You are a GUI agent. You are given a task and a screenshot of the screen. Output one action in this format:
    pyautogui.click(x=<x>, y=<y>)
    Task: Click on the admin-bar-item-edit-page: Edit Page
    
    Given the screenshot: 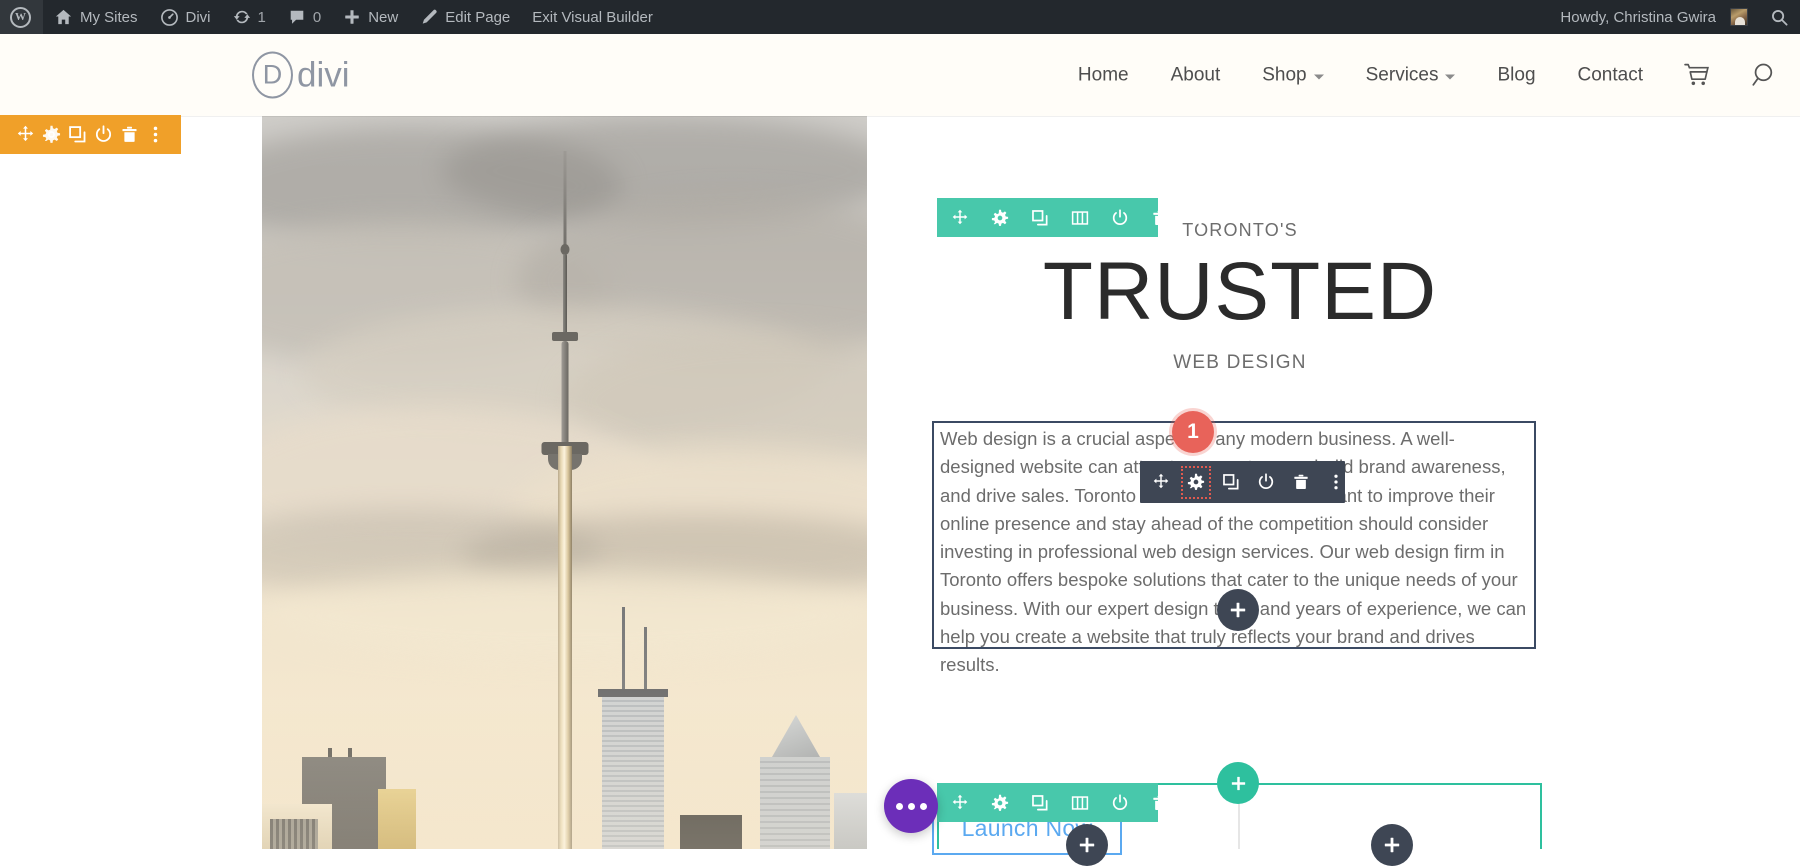 What is the action you would take?
    pyautogui.click(x=465, y=17)
    